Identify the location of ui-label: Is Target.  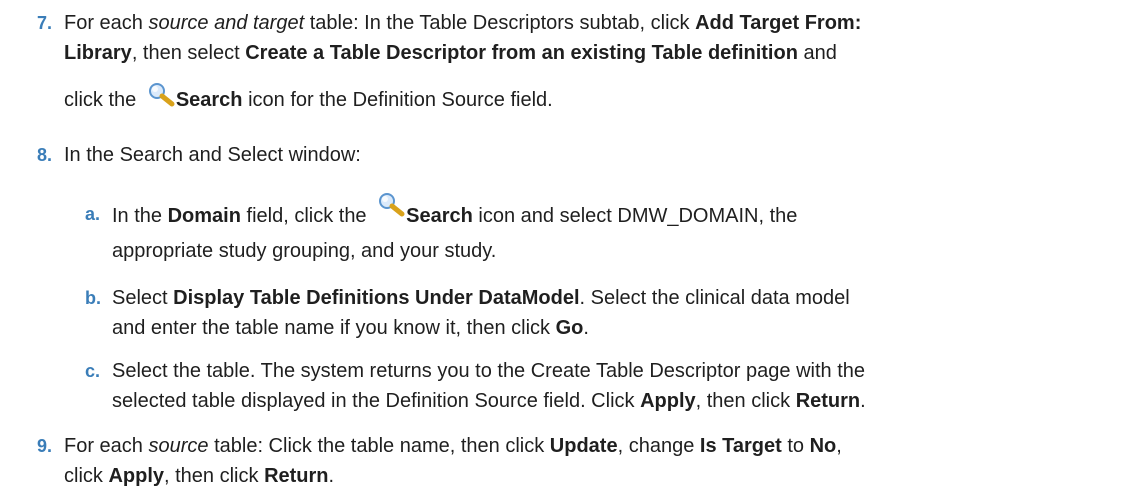
(740, 446).